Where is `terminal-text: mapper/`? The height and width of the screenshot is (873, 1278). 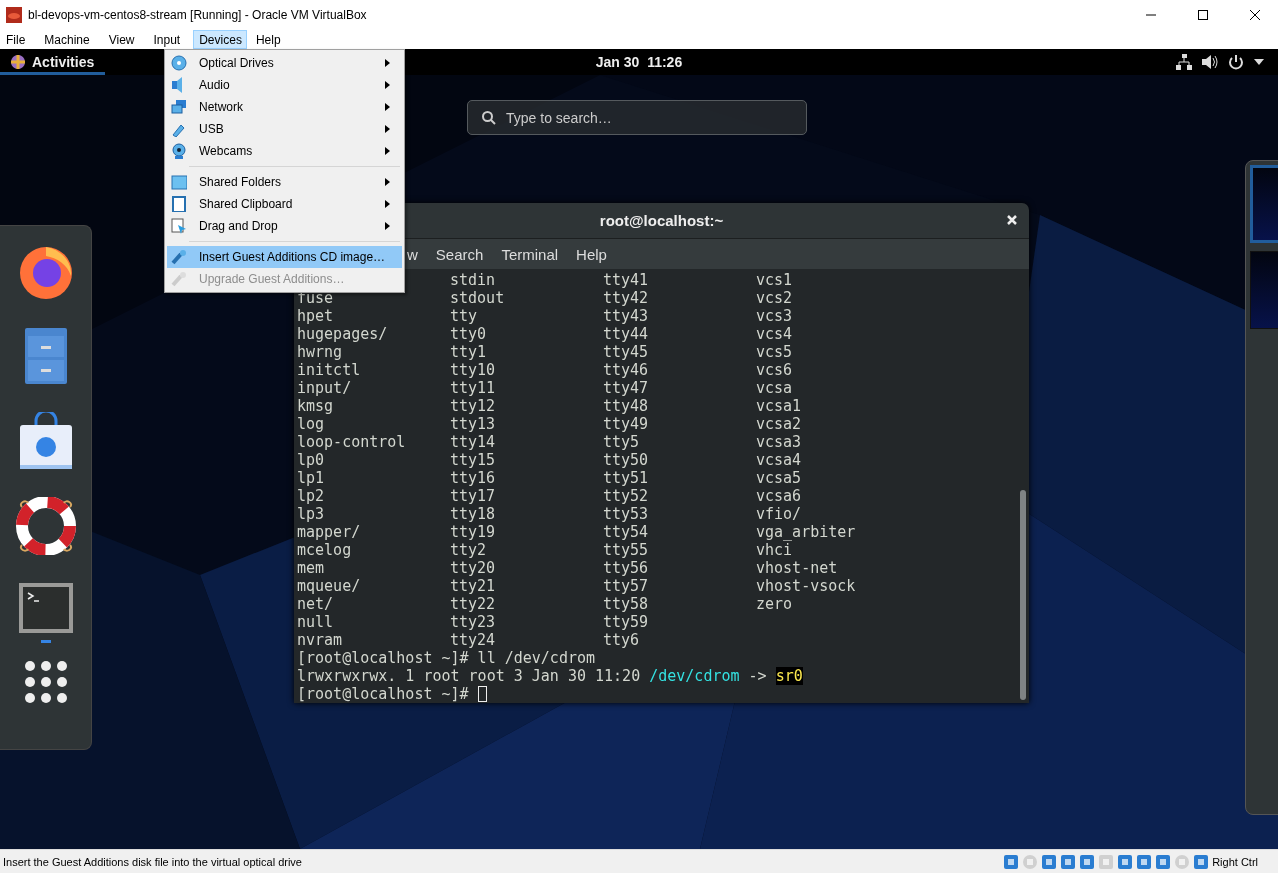 terminal-text: mapper/ is located at coordinates (329, 532).